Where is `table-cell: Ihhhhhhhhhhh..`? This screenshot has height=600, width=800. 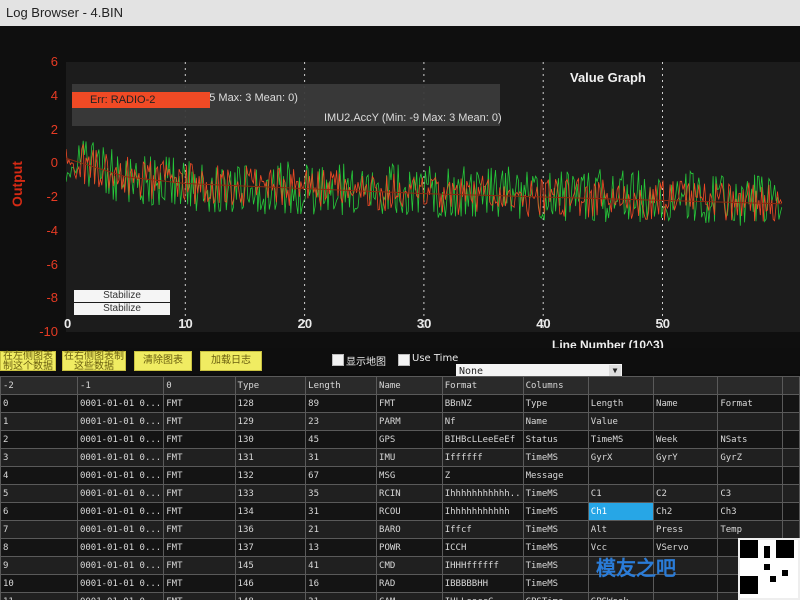
table-cell: Ihhhhhhhhhhh.. is located at coordinates (482, 493).